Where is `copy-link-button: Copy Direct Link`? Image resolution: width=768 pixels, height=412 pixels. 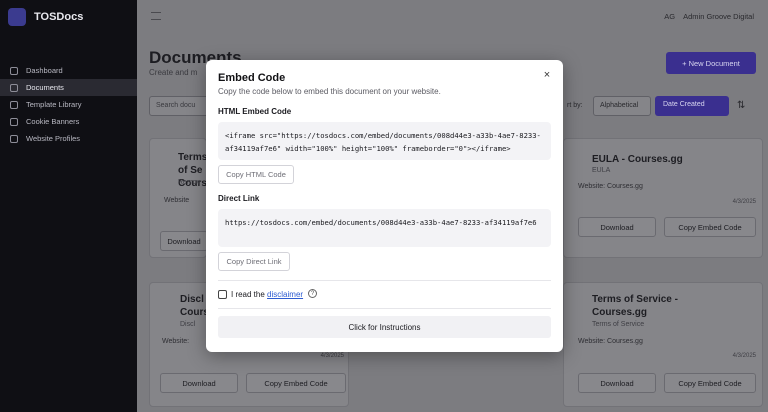
copy-link-button: Copy Direct Link is located at coordinates (254, 261).